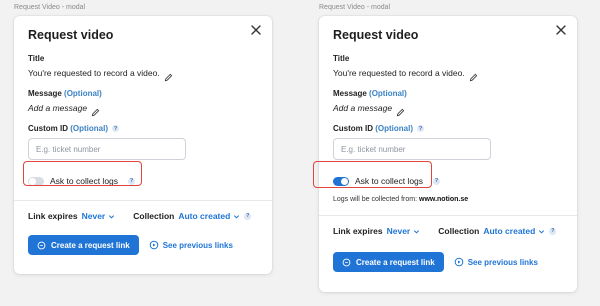  What do you see at coordinates (444, 199) in the screenshot?
I see `logs-note-domain: www.notion.se` at bounding box center [444, 199].